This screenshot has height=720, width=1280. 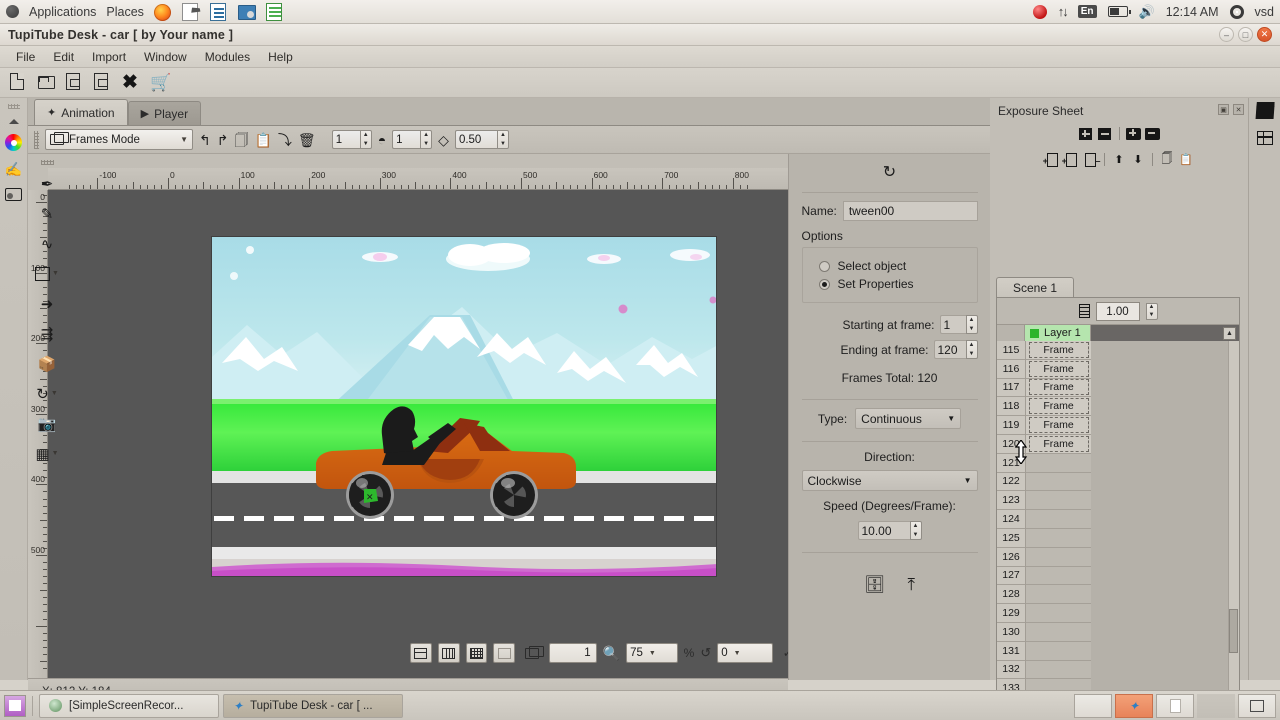 I want to click on ending-frame-steppers: ▲ ▼, so click(x=971, y=349).